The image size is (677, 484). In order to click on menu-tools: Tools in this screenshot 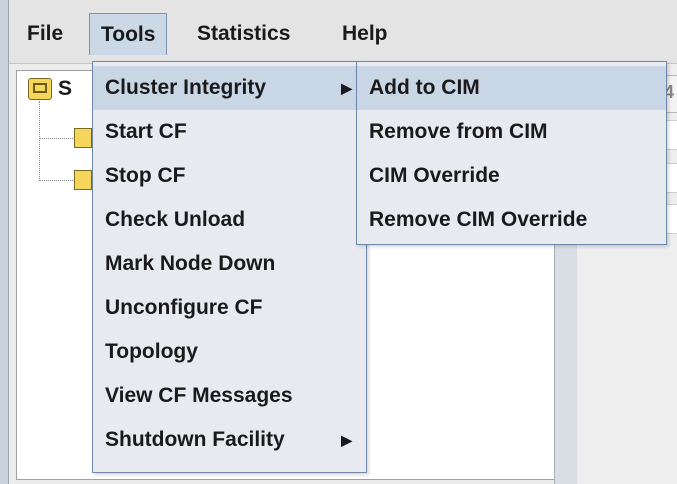, I will do `click(128, 34)`.